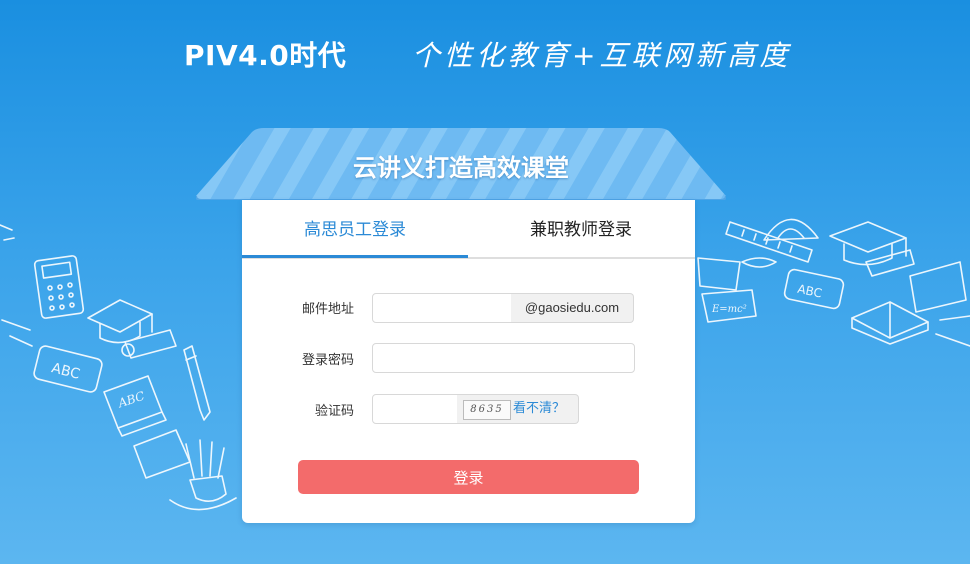 Image resolution: width=970 pixels, height=564 pixels. What do you see at coordinates (461, 168) in the screenshot?
I see `panel-title: 云讲义打造高效课堂` at bounding box center [461, 168].